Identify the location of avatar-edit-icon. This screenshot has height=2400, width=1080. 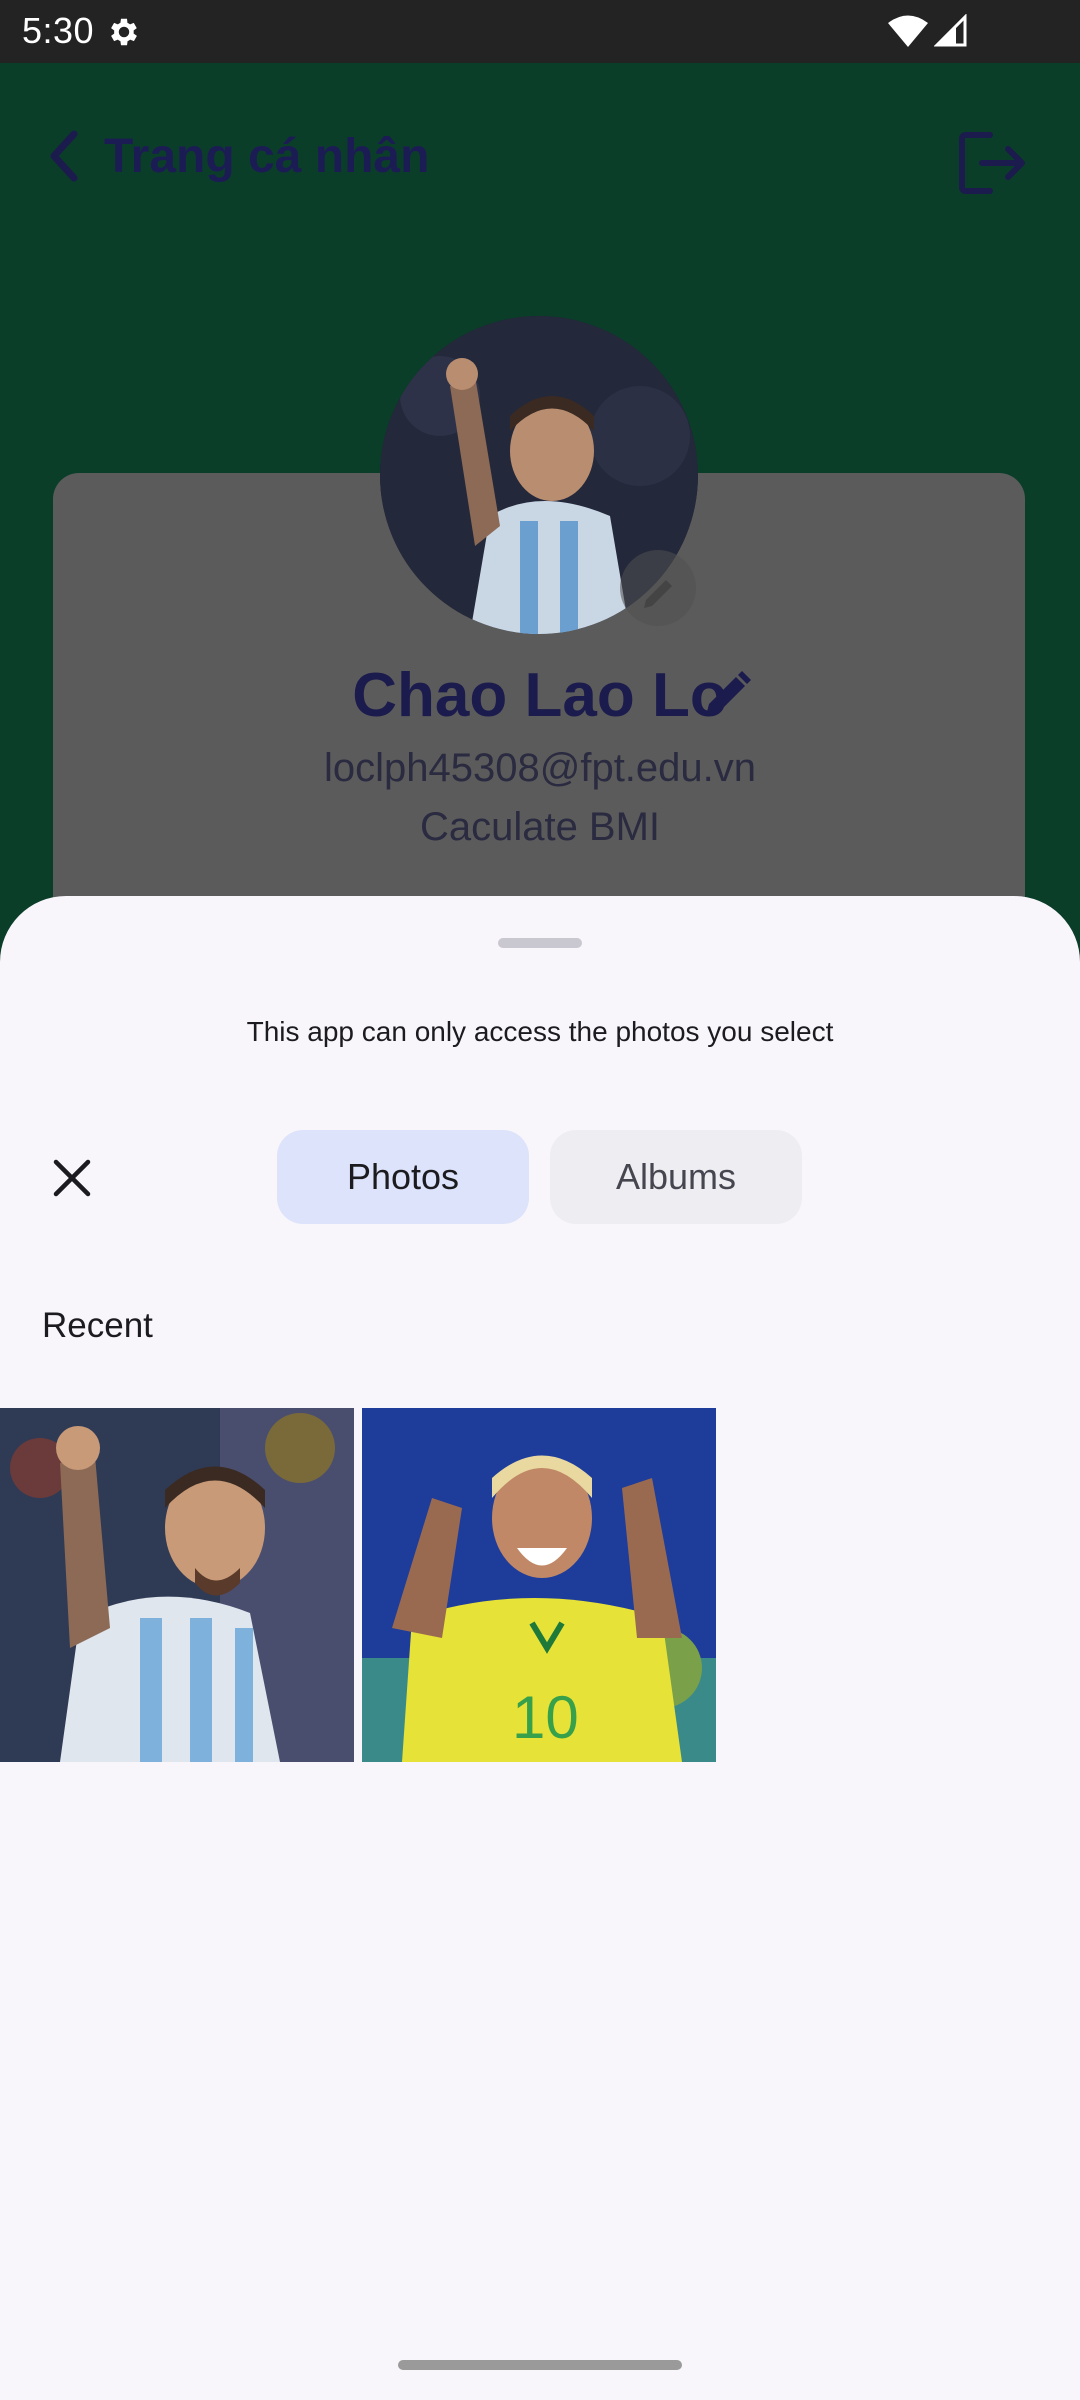
(658, 588).